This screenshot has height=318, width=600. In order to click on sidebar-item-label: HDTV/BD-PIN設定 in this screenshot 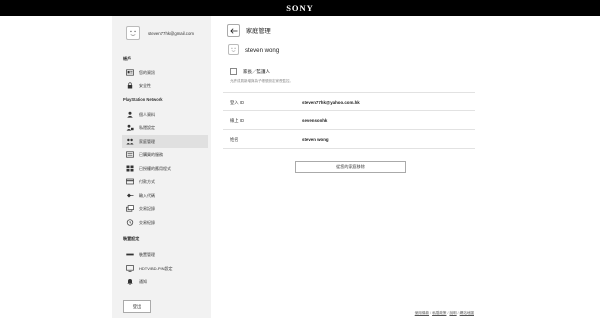, I will do `click(156, 268)`.